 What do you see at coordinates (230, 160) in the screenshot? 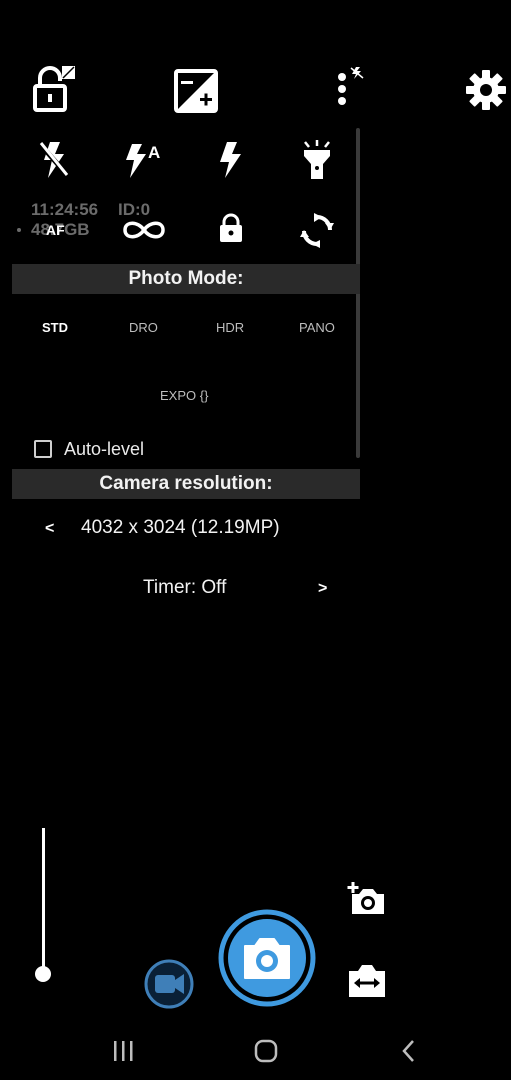
I see `flash-on-icon` at bounding box center [230, 160].